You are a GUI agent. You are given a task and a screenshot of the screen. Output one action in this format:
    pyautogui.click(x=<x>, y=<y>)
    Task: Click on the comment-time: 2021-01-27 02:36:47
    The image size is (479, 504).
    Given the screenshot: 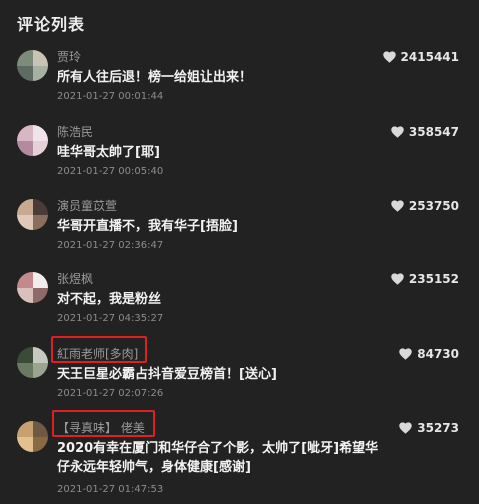 What is the action you would take?
    pyautogui.click(x=110, y=245)
    